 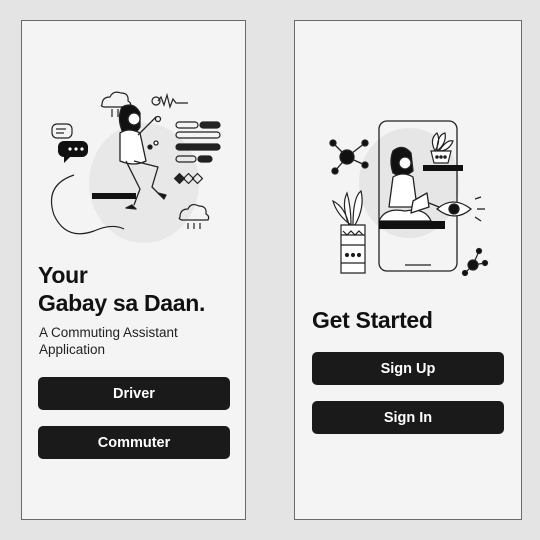 What do you see at coordinates (408, 368) in the screenshot?
I see `sign-up-button: Sign Up` at bounding box center [408, 368].